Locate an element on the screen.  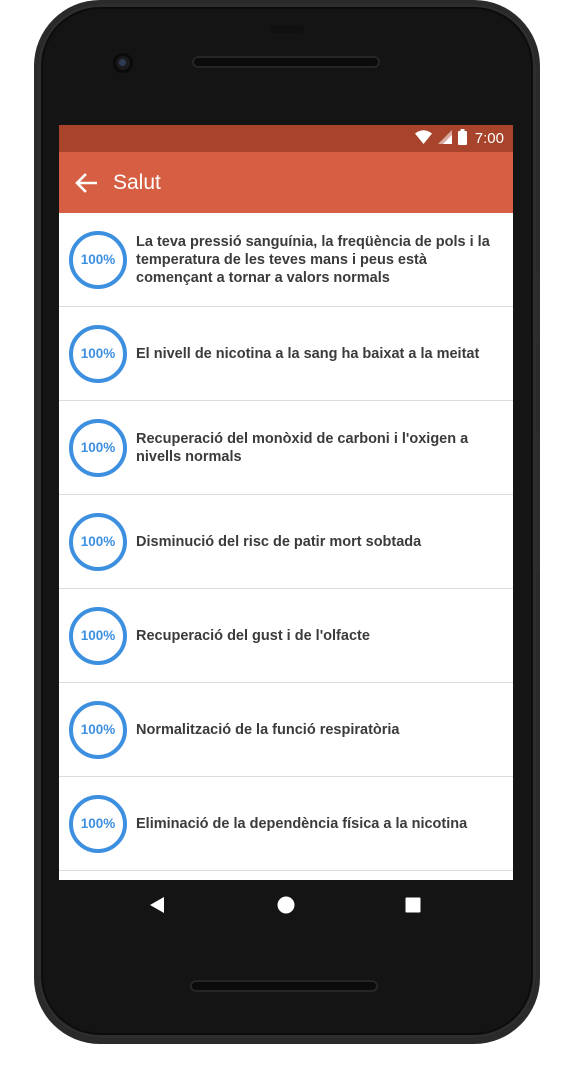
volume-button is located at coordinates (537, 502).